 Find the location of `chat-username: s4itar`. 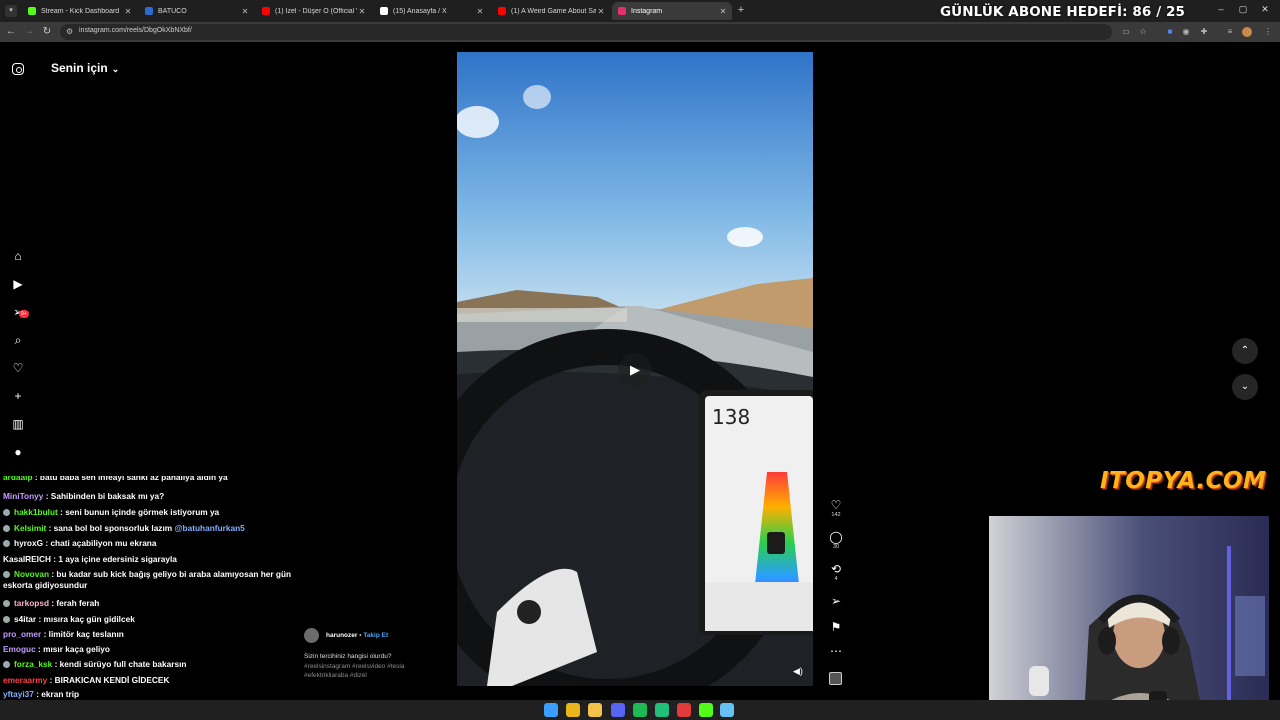

chat-username: s4itar is located at coordinates (25, 619).